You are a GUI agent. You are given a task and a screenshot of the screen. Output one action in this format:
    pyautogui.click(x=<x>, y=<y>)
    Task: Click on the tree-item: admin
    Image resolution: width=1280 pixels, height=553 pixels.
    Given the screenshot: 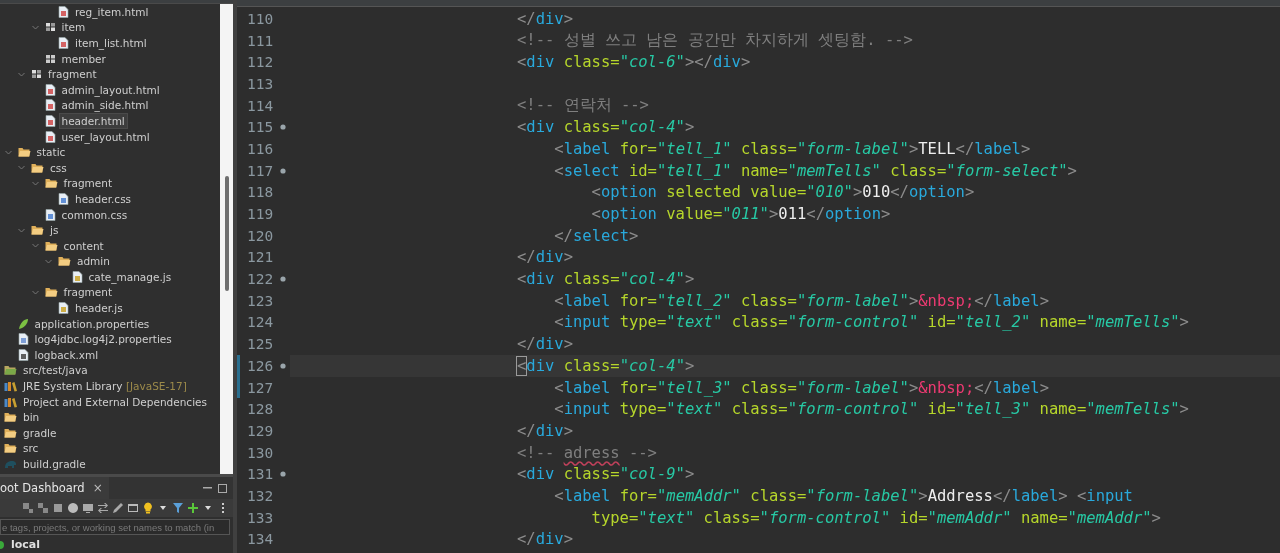 What is the action you would take?
    pyautogui.click(x=93, y=261)
    